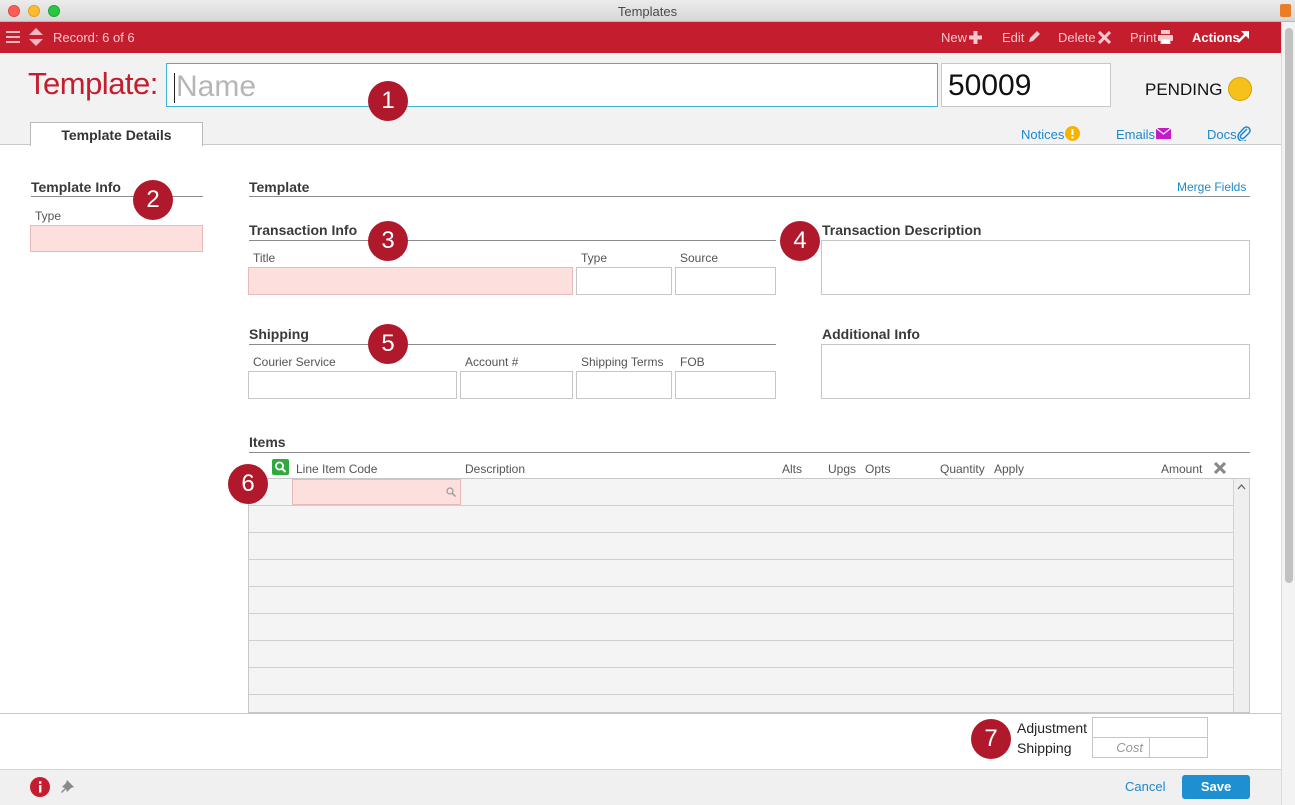  What do you see at coordinates (68, 787) in the screenshot?
I see `pin-icon` at bounding box center [68, 787].